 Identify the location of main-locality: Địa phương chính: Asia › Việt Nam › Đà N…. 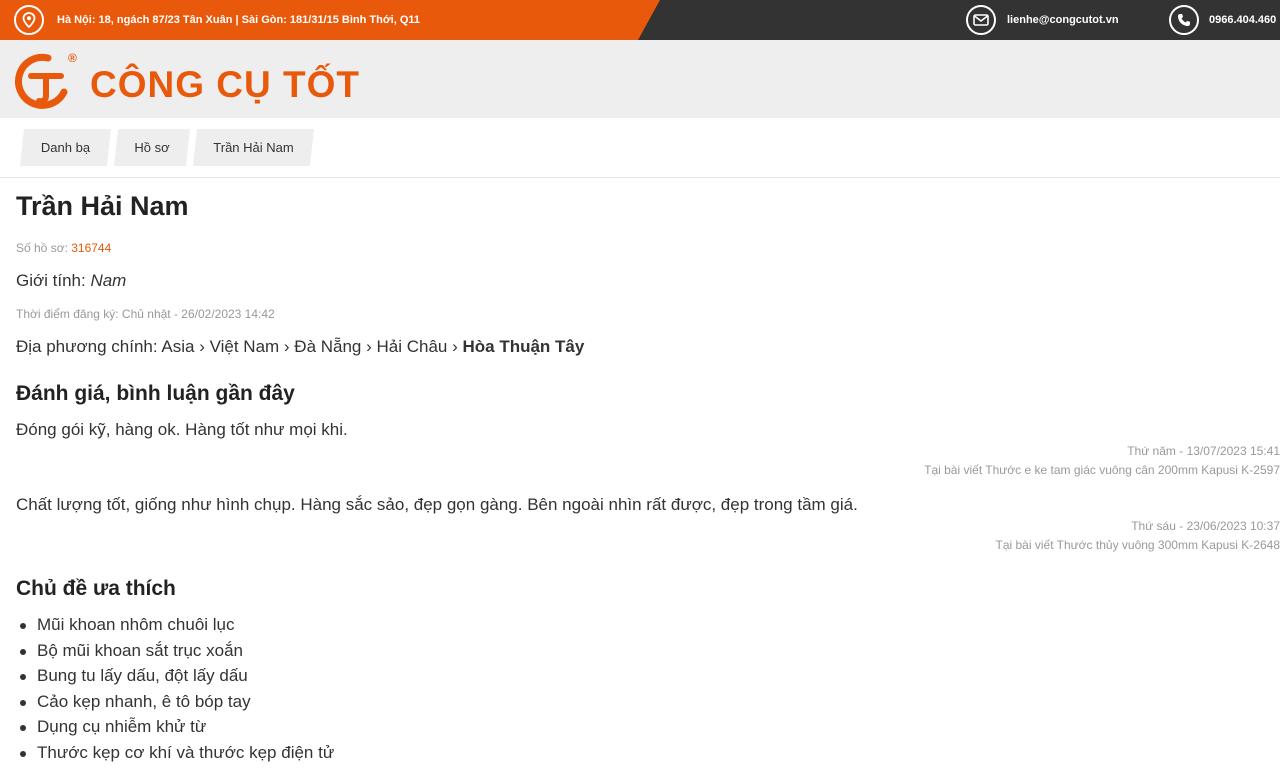
(300, 347).